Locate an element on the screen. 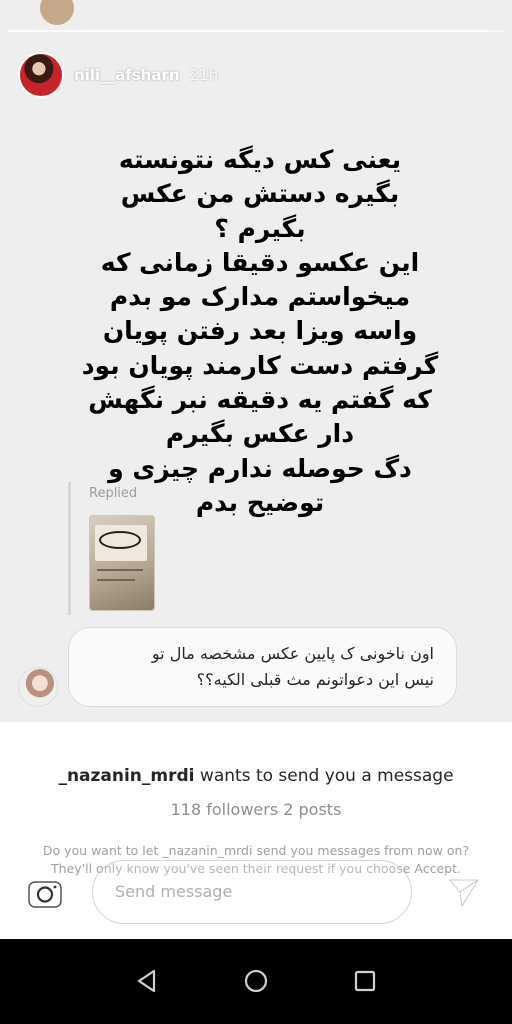  story-caption-line: گرفتم دست کارمند پویان بود is located at coordinates (260, 365).